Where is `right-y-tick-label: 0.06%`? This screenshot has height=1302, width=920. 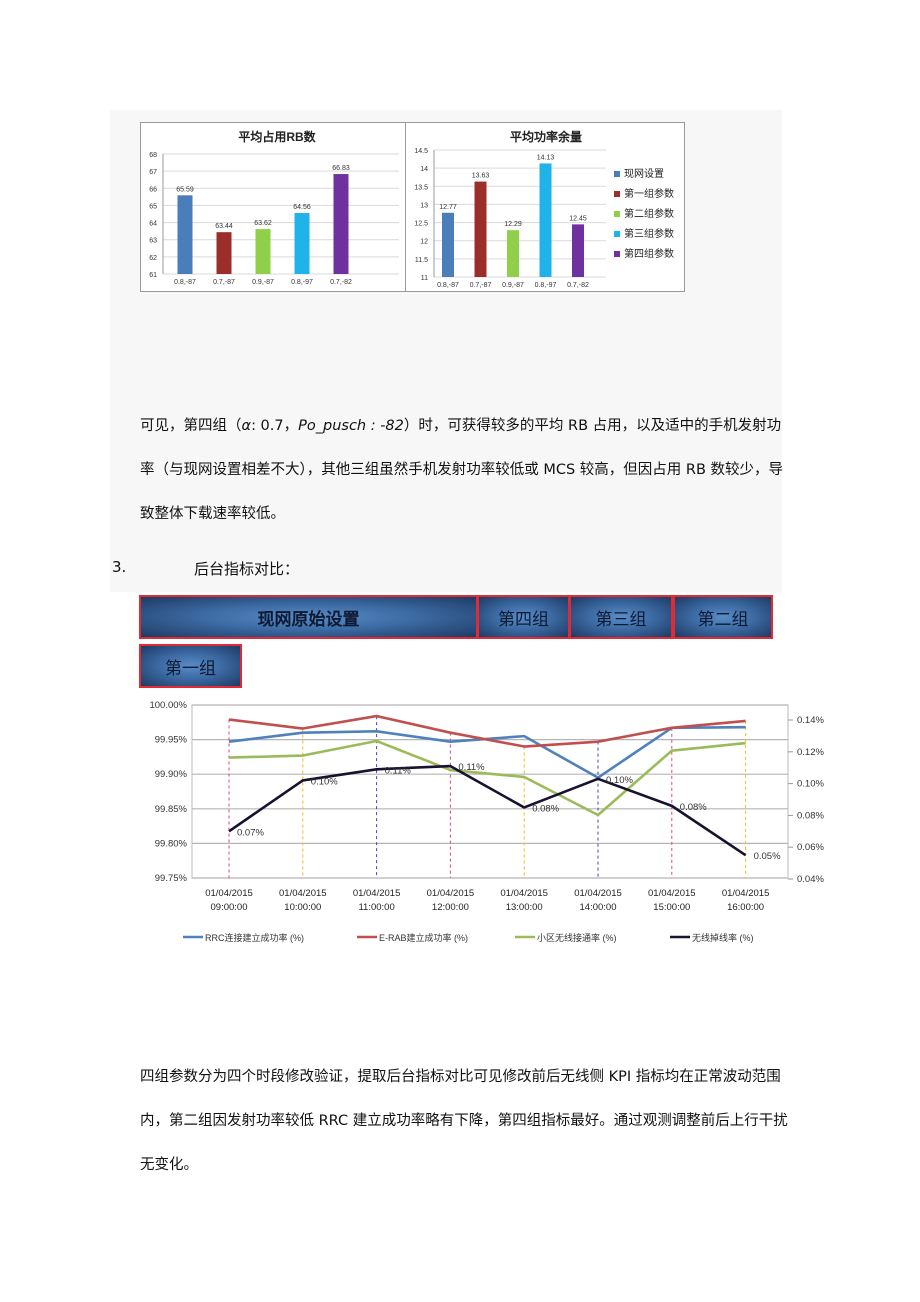
right-y-tick-label: 0.06% is located at coordinates (810, 847).